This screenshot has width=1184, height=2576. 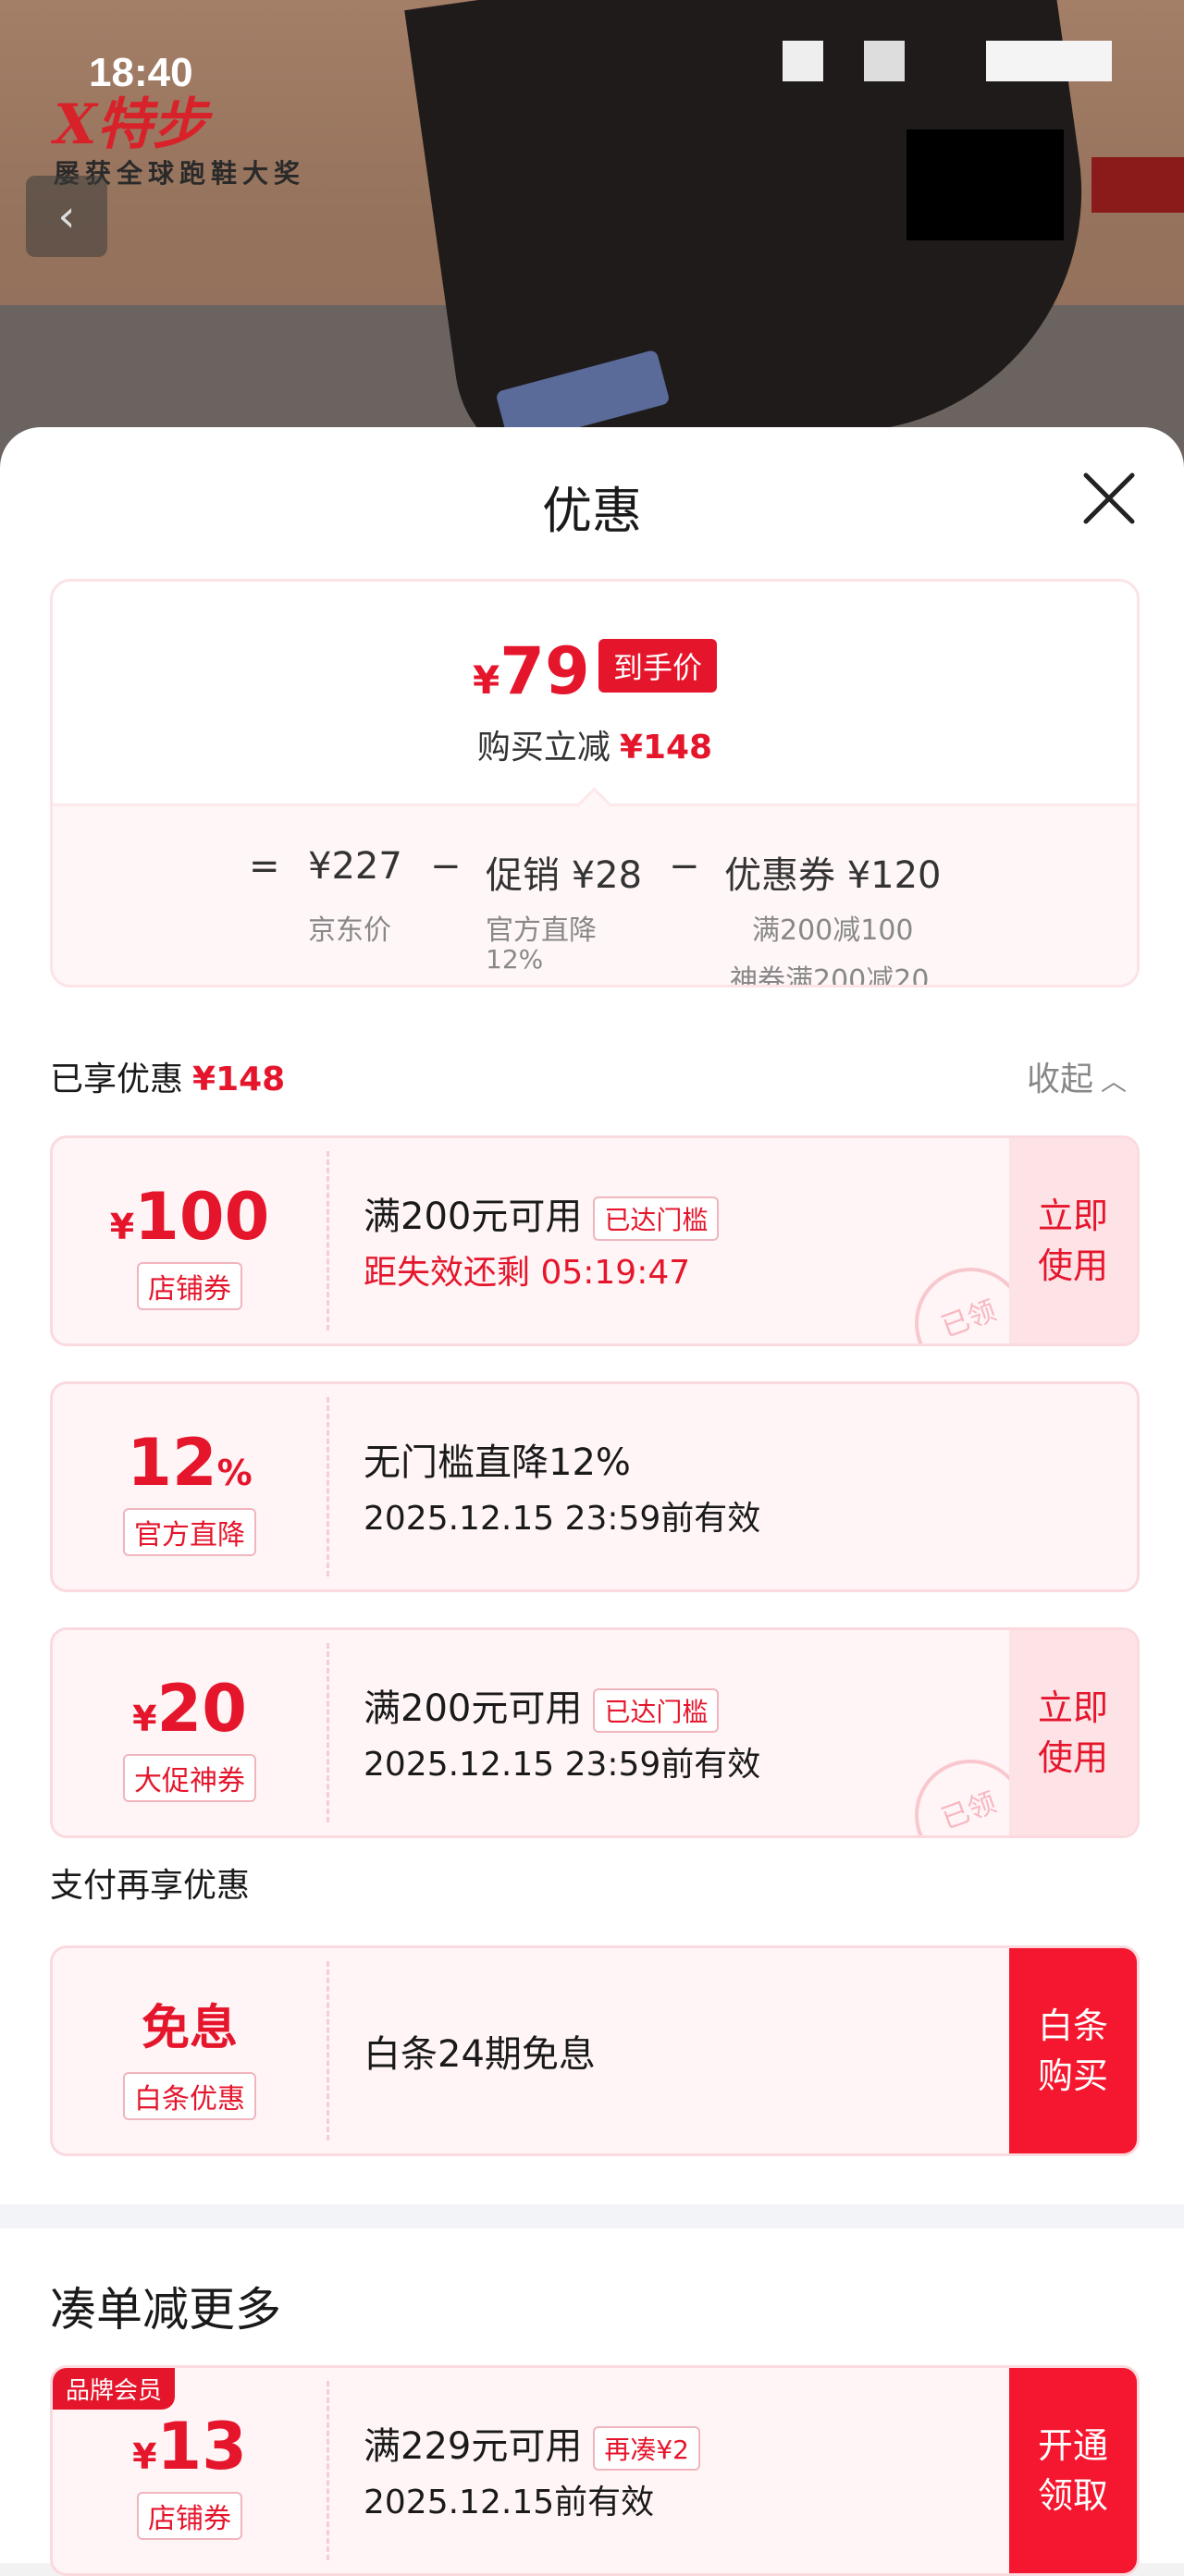 I want to click on jd-price-label: 京东价, so click(x=350, y=931).